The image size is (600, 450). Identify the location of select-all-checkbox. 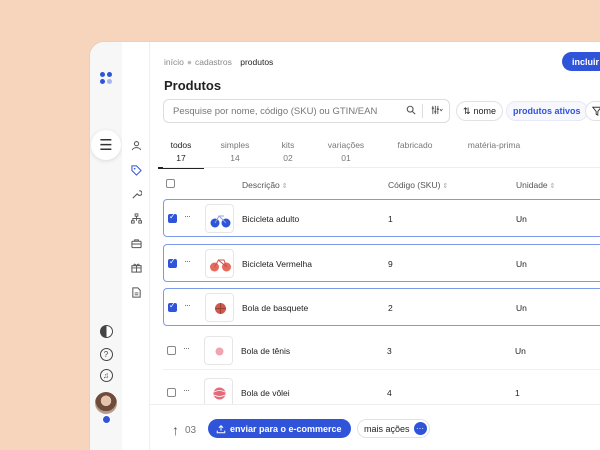
(170, 183).